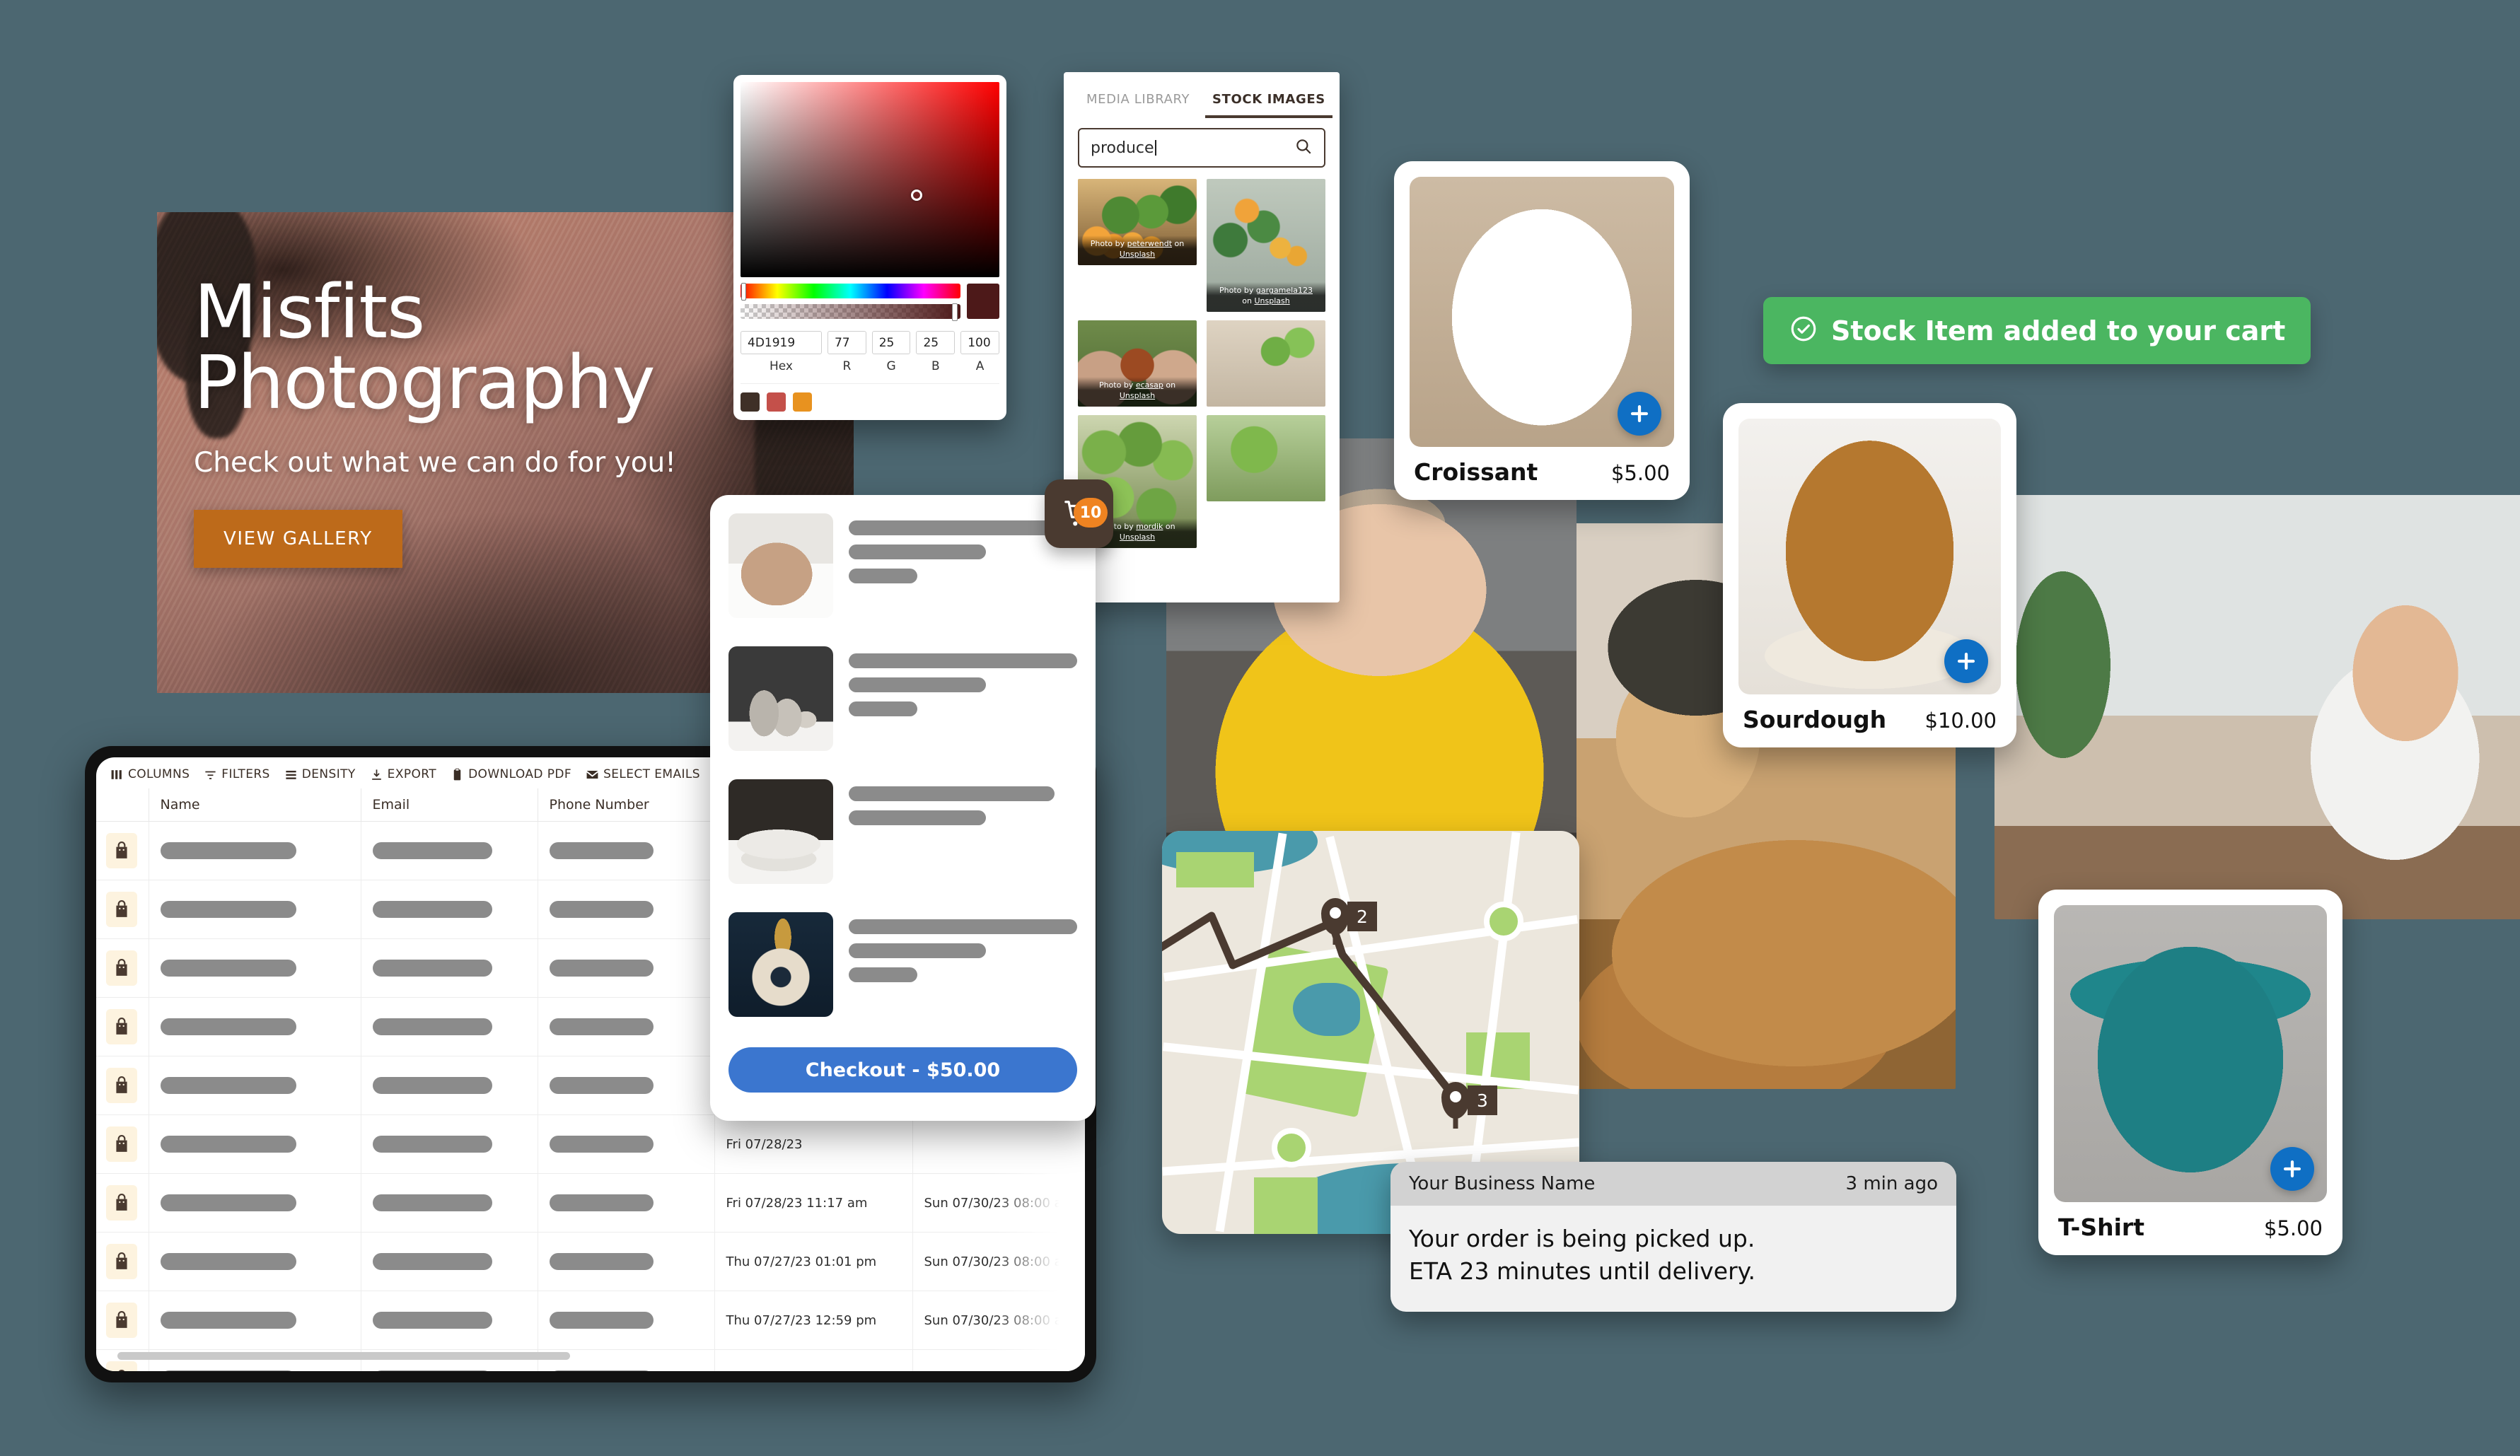 The image size is (2520, 1456). What do you see at coordinates (450, 805) in the screenshot?
I see `header-email: Email` at bounding box center [450, 805].